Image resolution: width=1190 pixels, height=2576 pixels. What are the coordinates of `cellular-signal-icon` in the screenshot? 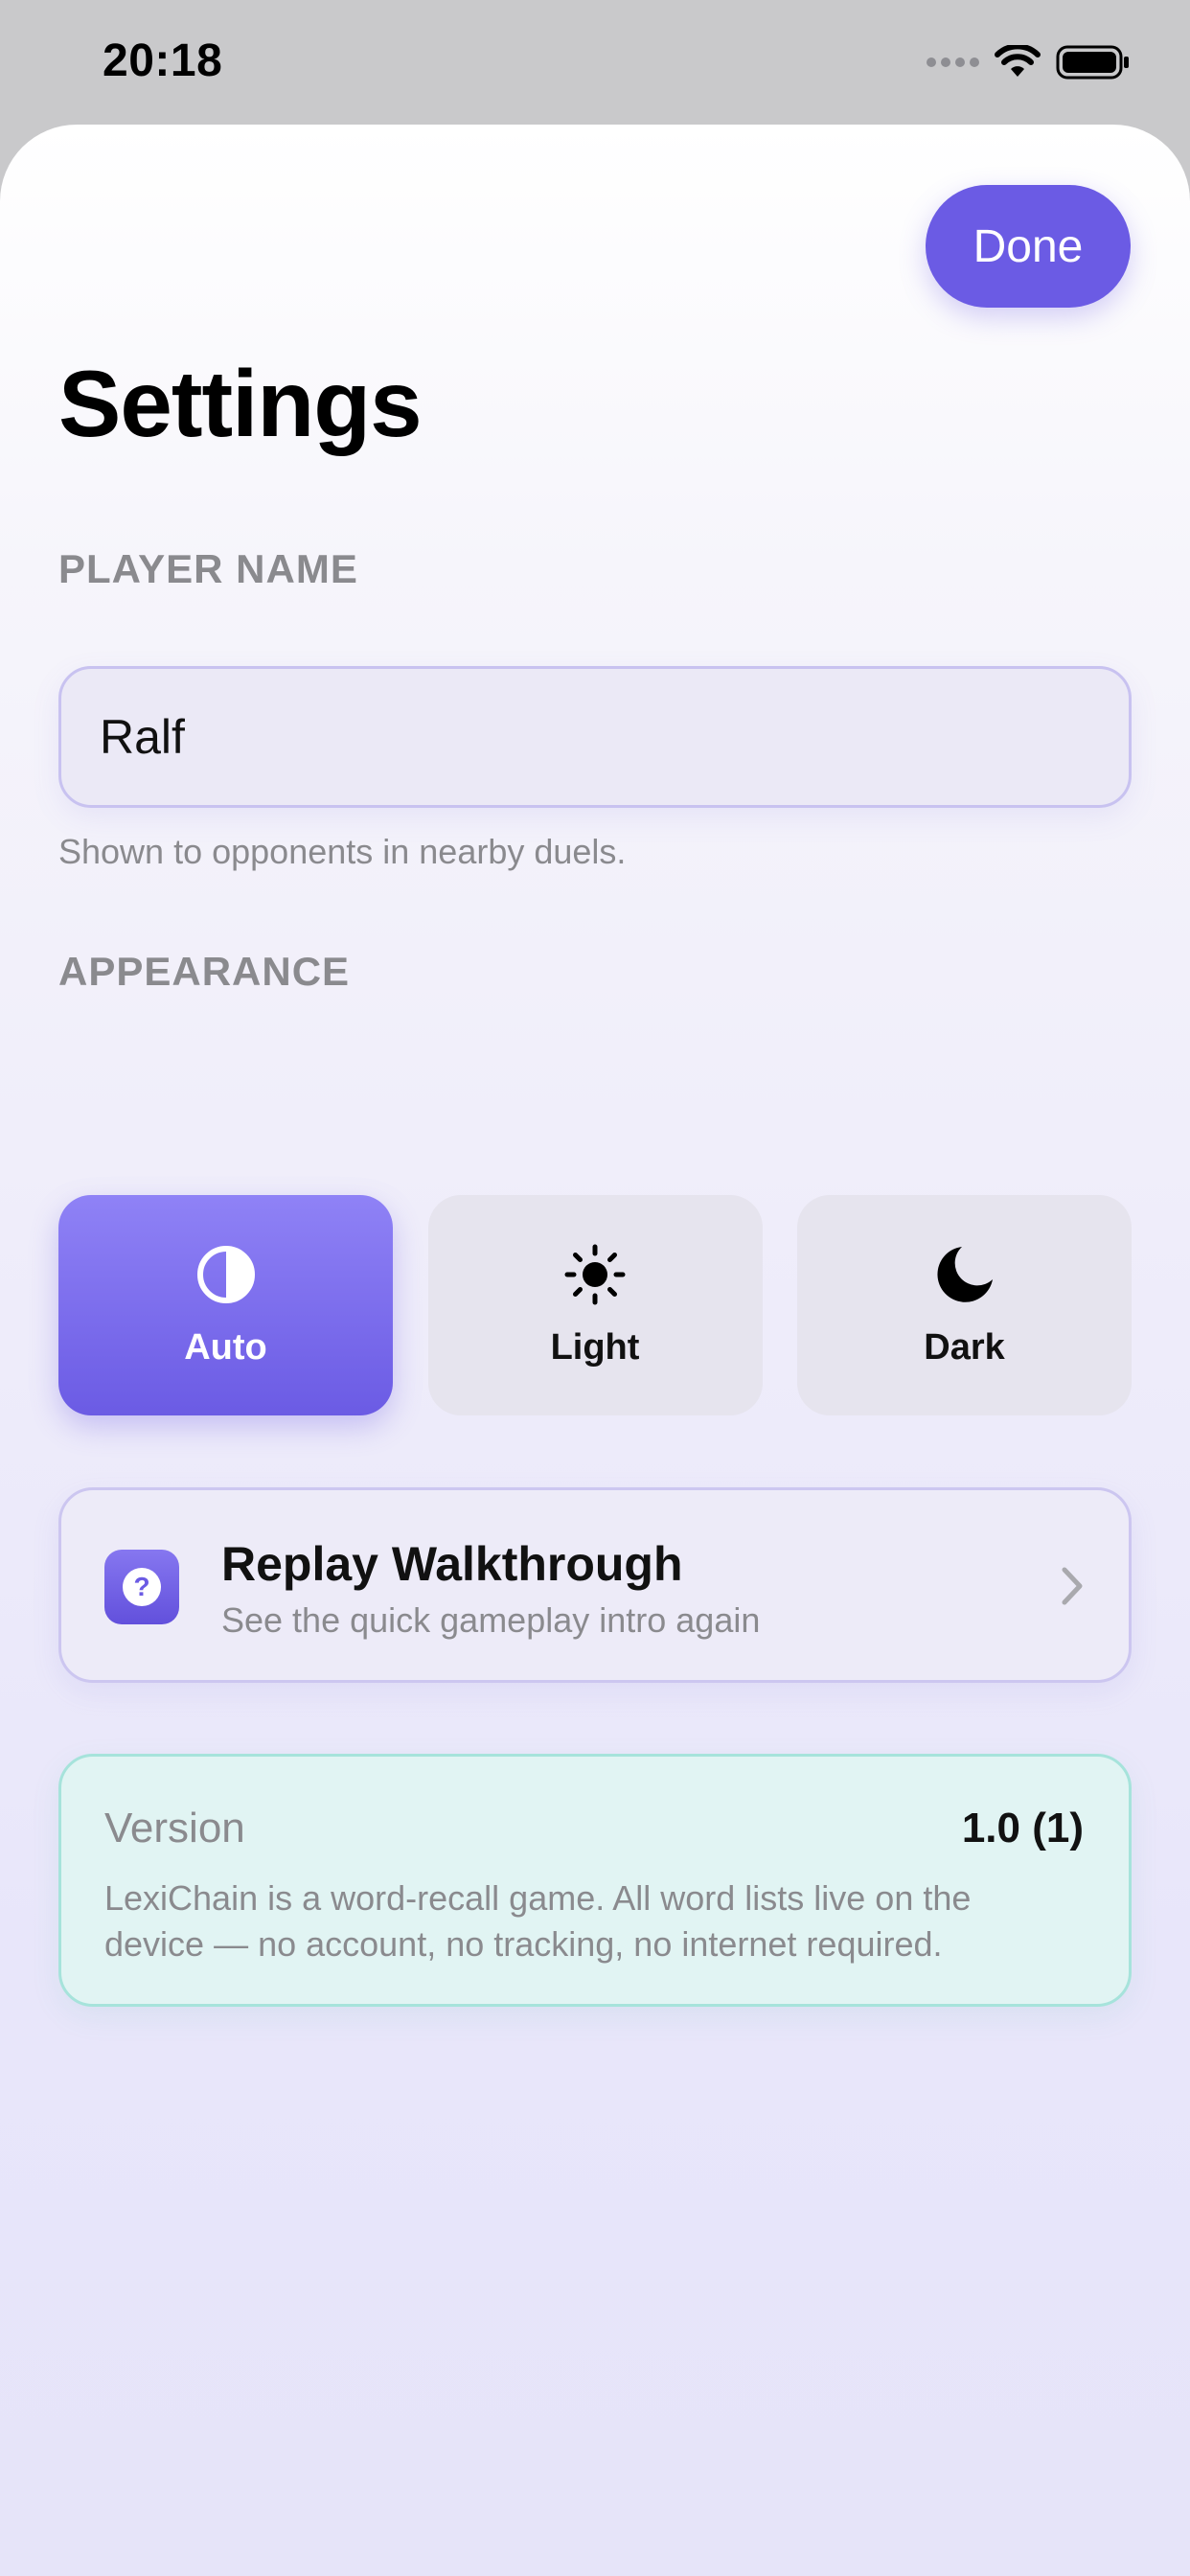 It's located at (953, 63).